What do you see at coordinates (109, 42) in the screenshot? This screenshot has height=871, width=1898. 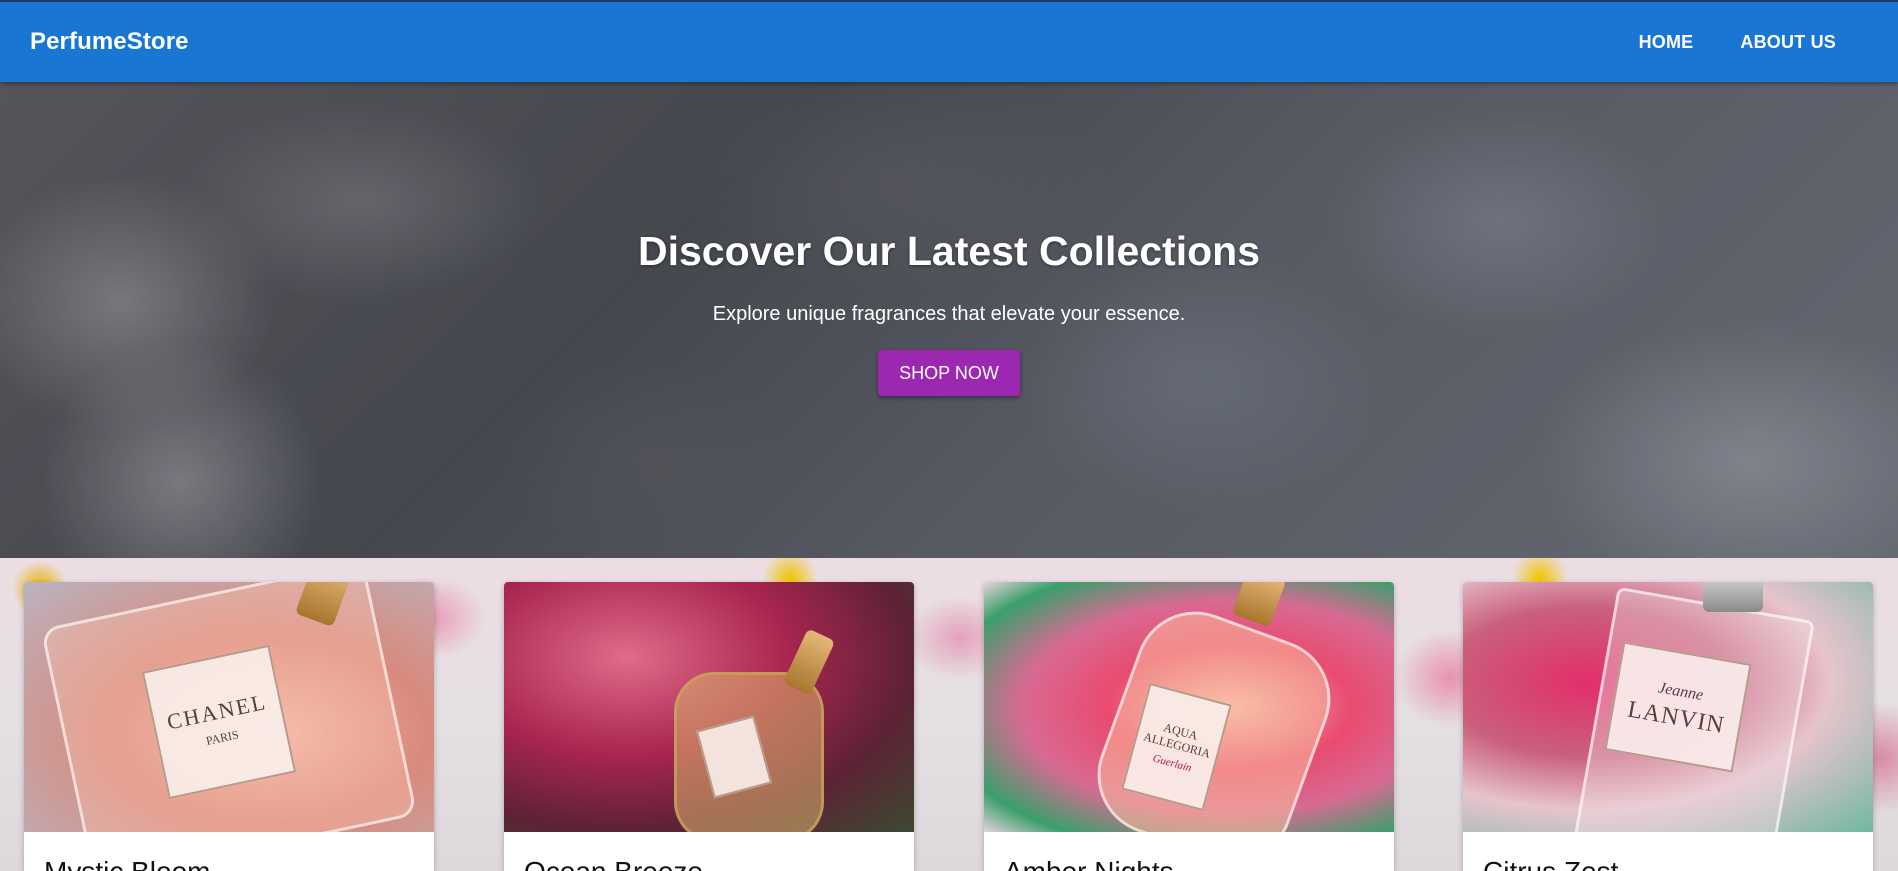 I see `brand-logo: PerfumeStore` at bounding box center [109, 42].